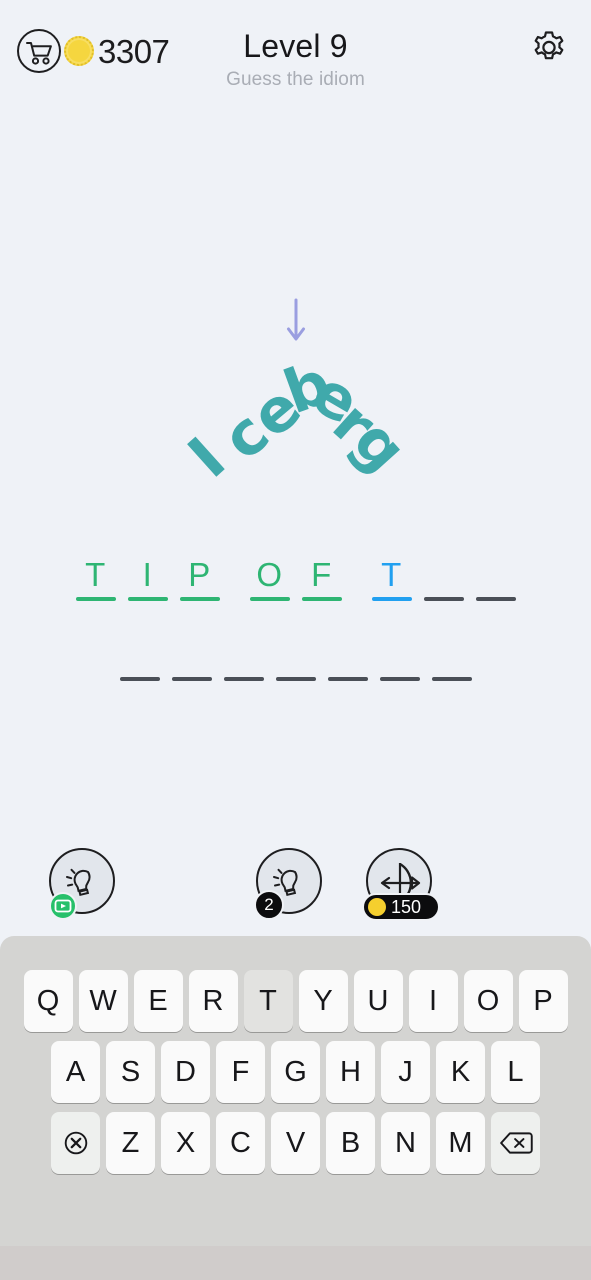 The width and height of the screenshot is (591, 1280). I want to click on answer-word-group: OF, so click(296, 578).